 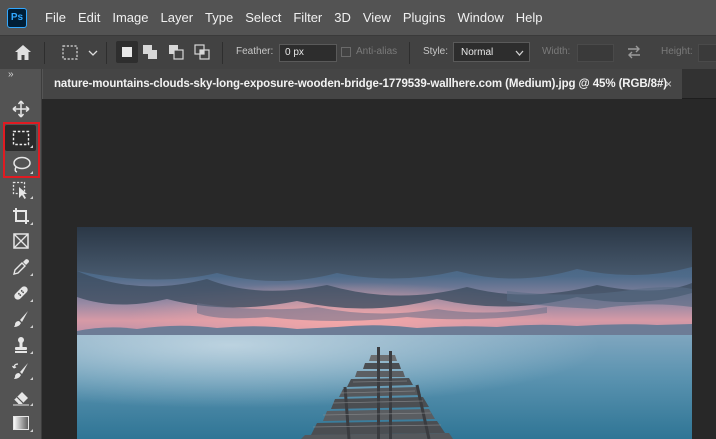 What do you see at coordinates (307, 17) in the screenshot?
I see `menu-filter: Filter` at bounding box center [307, 17].